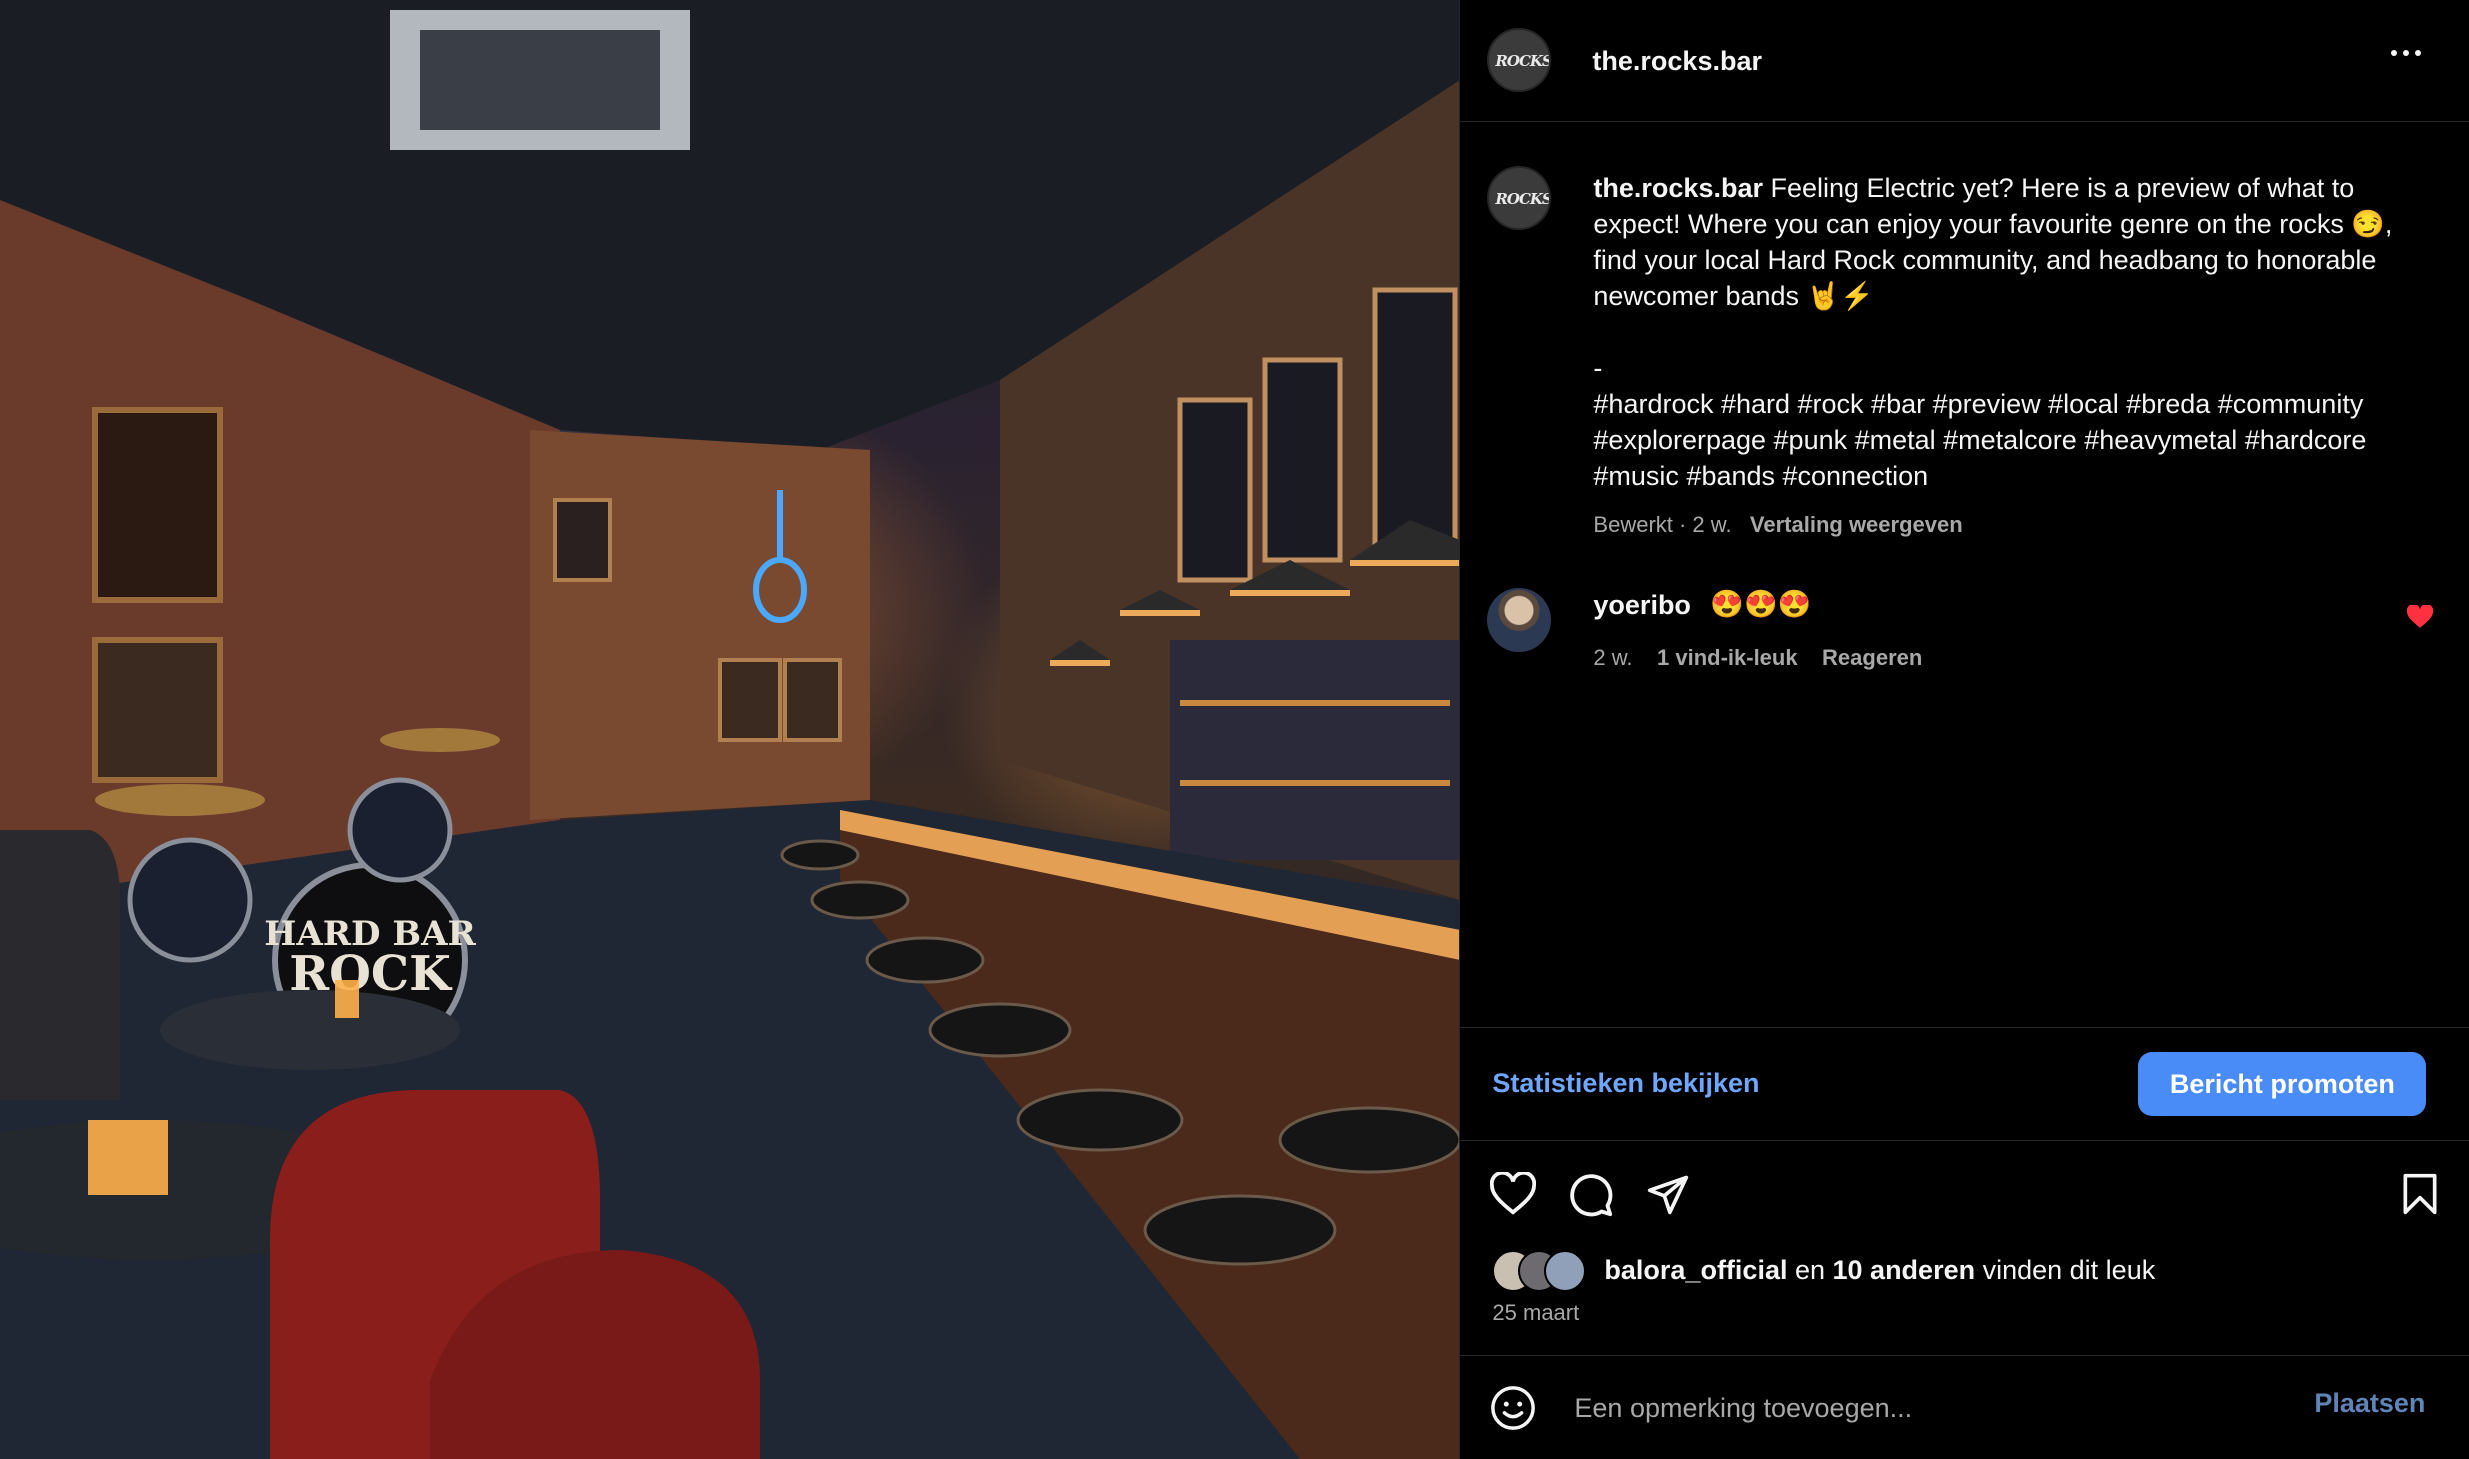  I want to click on view-insights-link: Statistieken bekijken, so click(1625, 1083).